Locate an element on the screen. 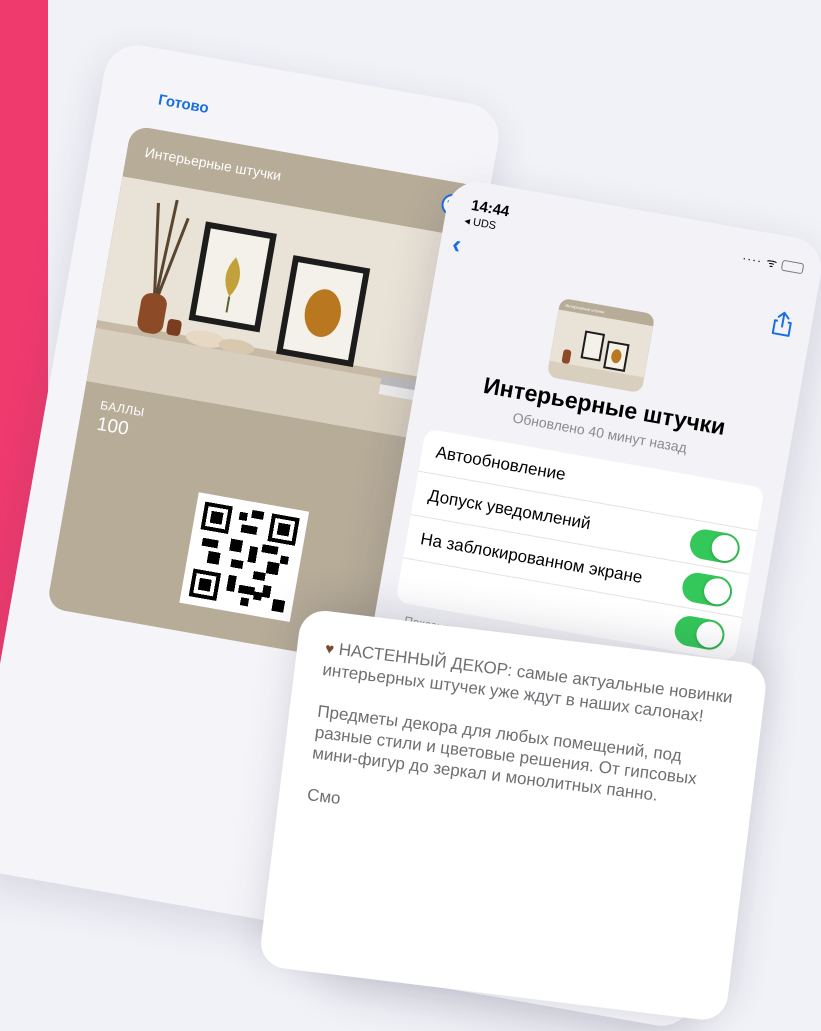 Image resolution: width=821 pixels, height=1031 pixels. qr-code is located at coordinates (244, 557).